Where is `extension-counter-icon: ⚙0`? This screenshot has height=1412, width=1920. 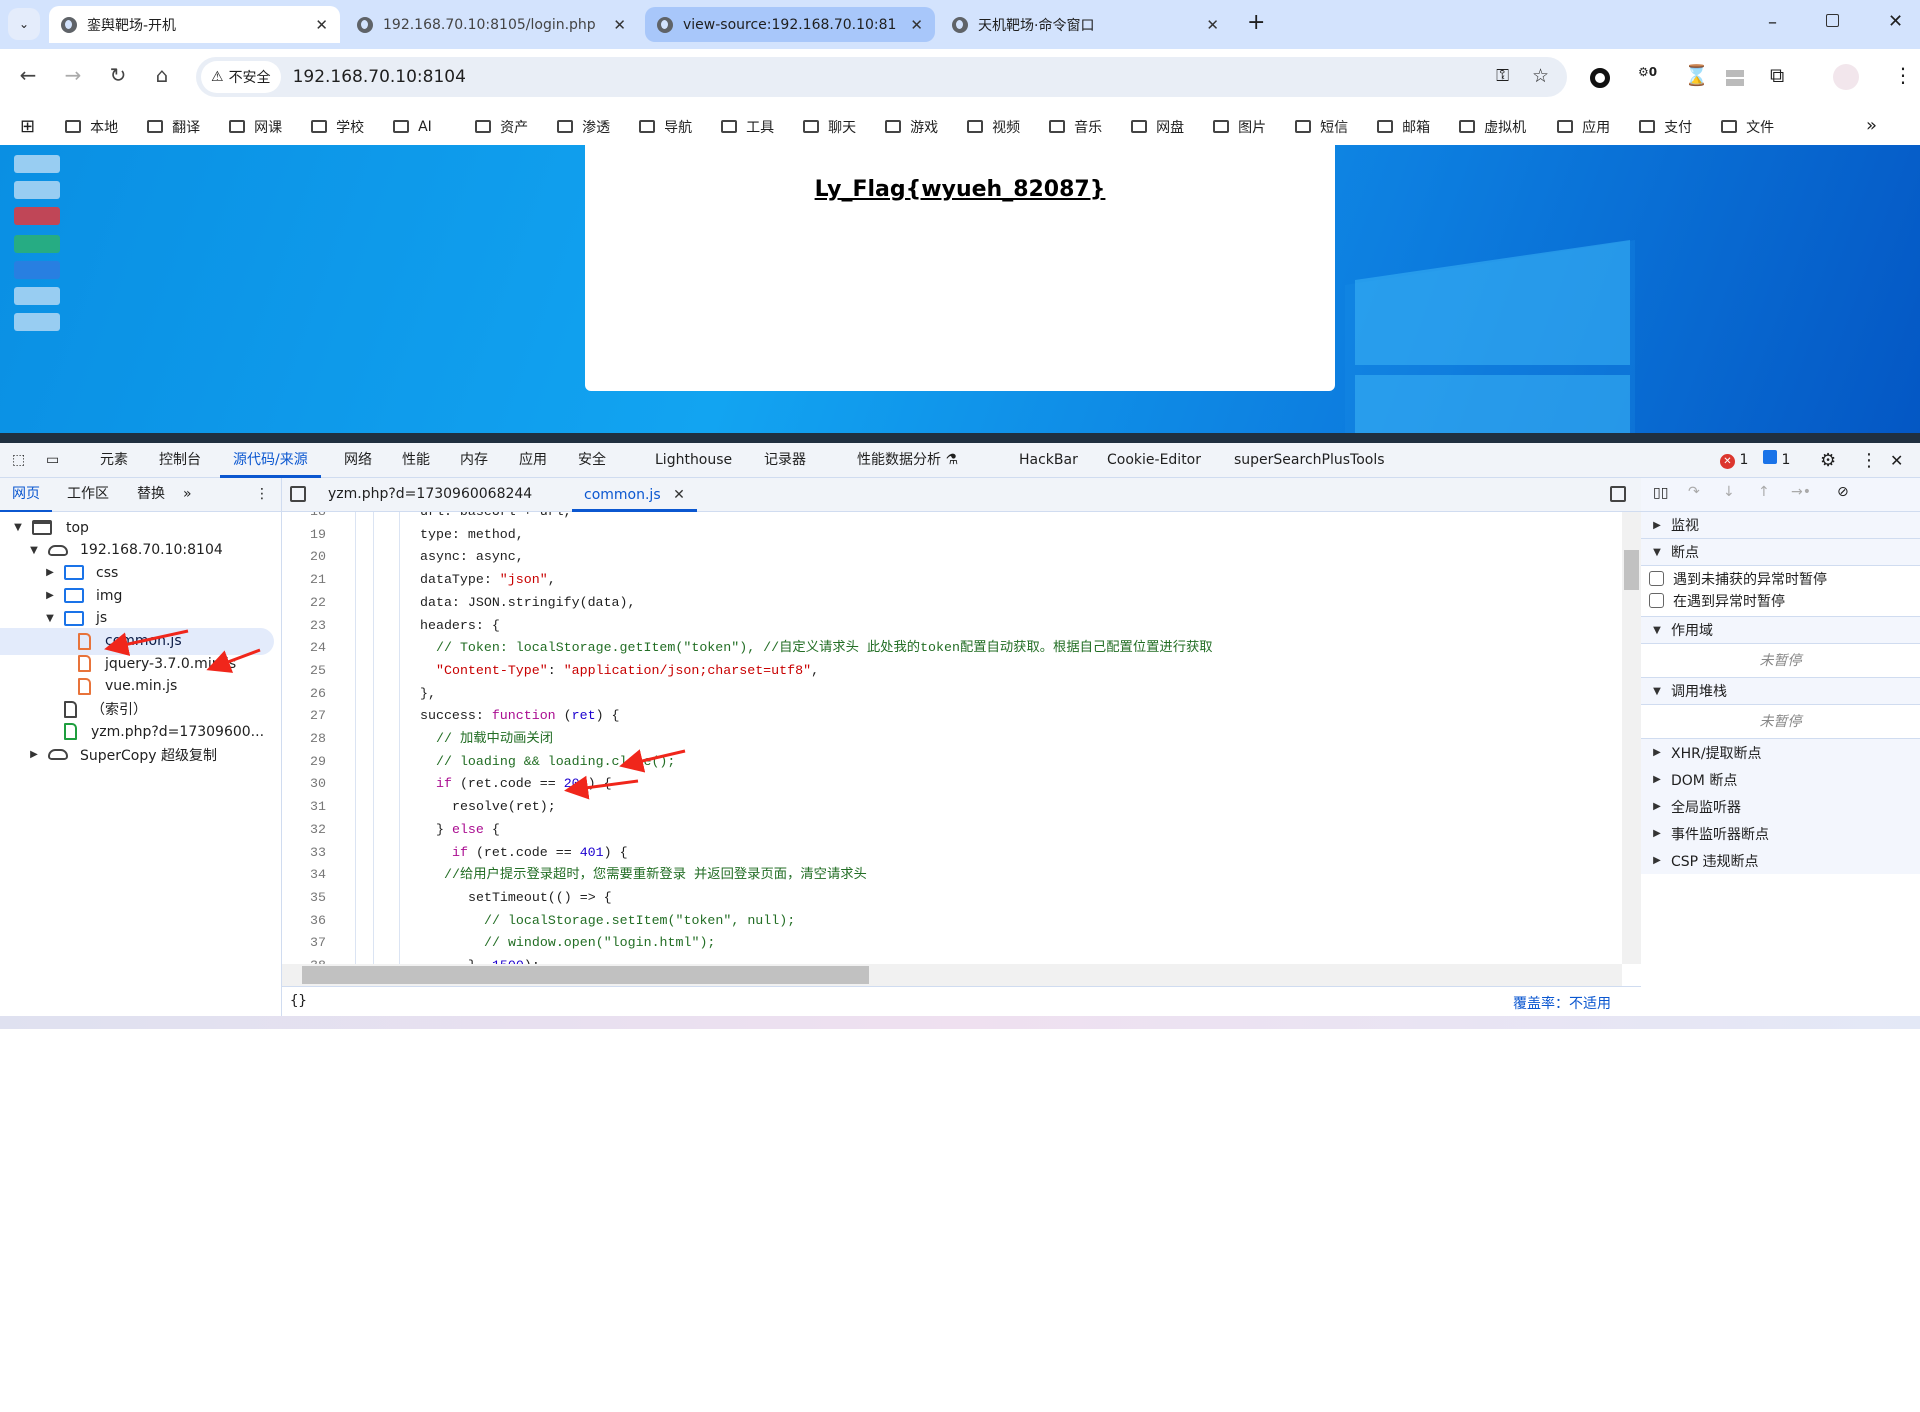
extension-counter-icon: ⚙0 is located at coordinates (1647, 72).